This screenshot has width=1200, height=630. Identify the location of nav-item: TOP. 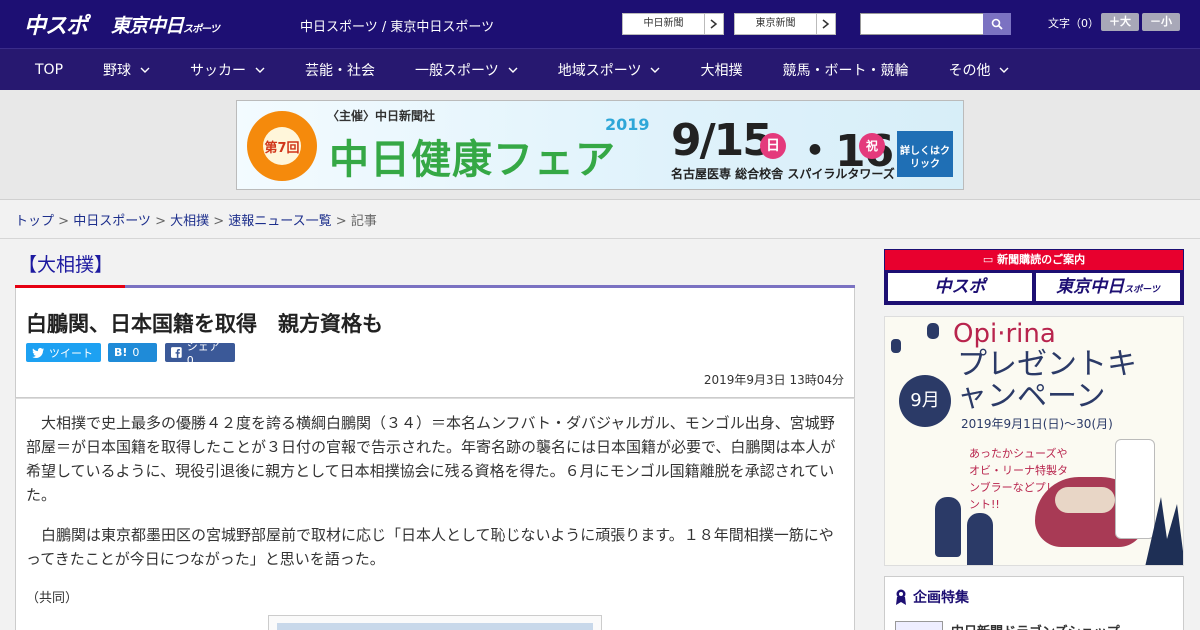
(49, 70).